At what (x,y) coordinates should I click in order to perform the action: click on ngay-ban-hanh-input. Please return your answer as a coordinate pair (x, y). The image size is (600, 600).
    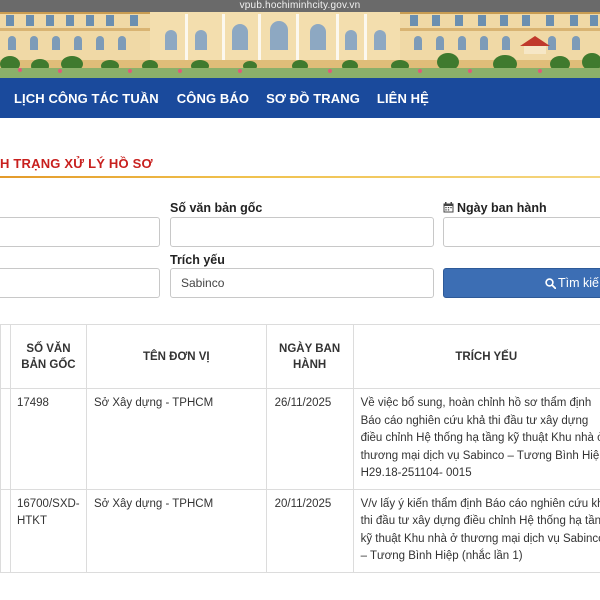
    Looking at the image, I should click on (521, 232).